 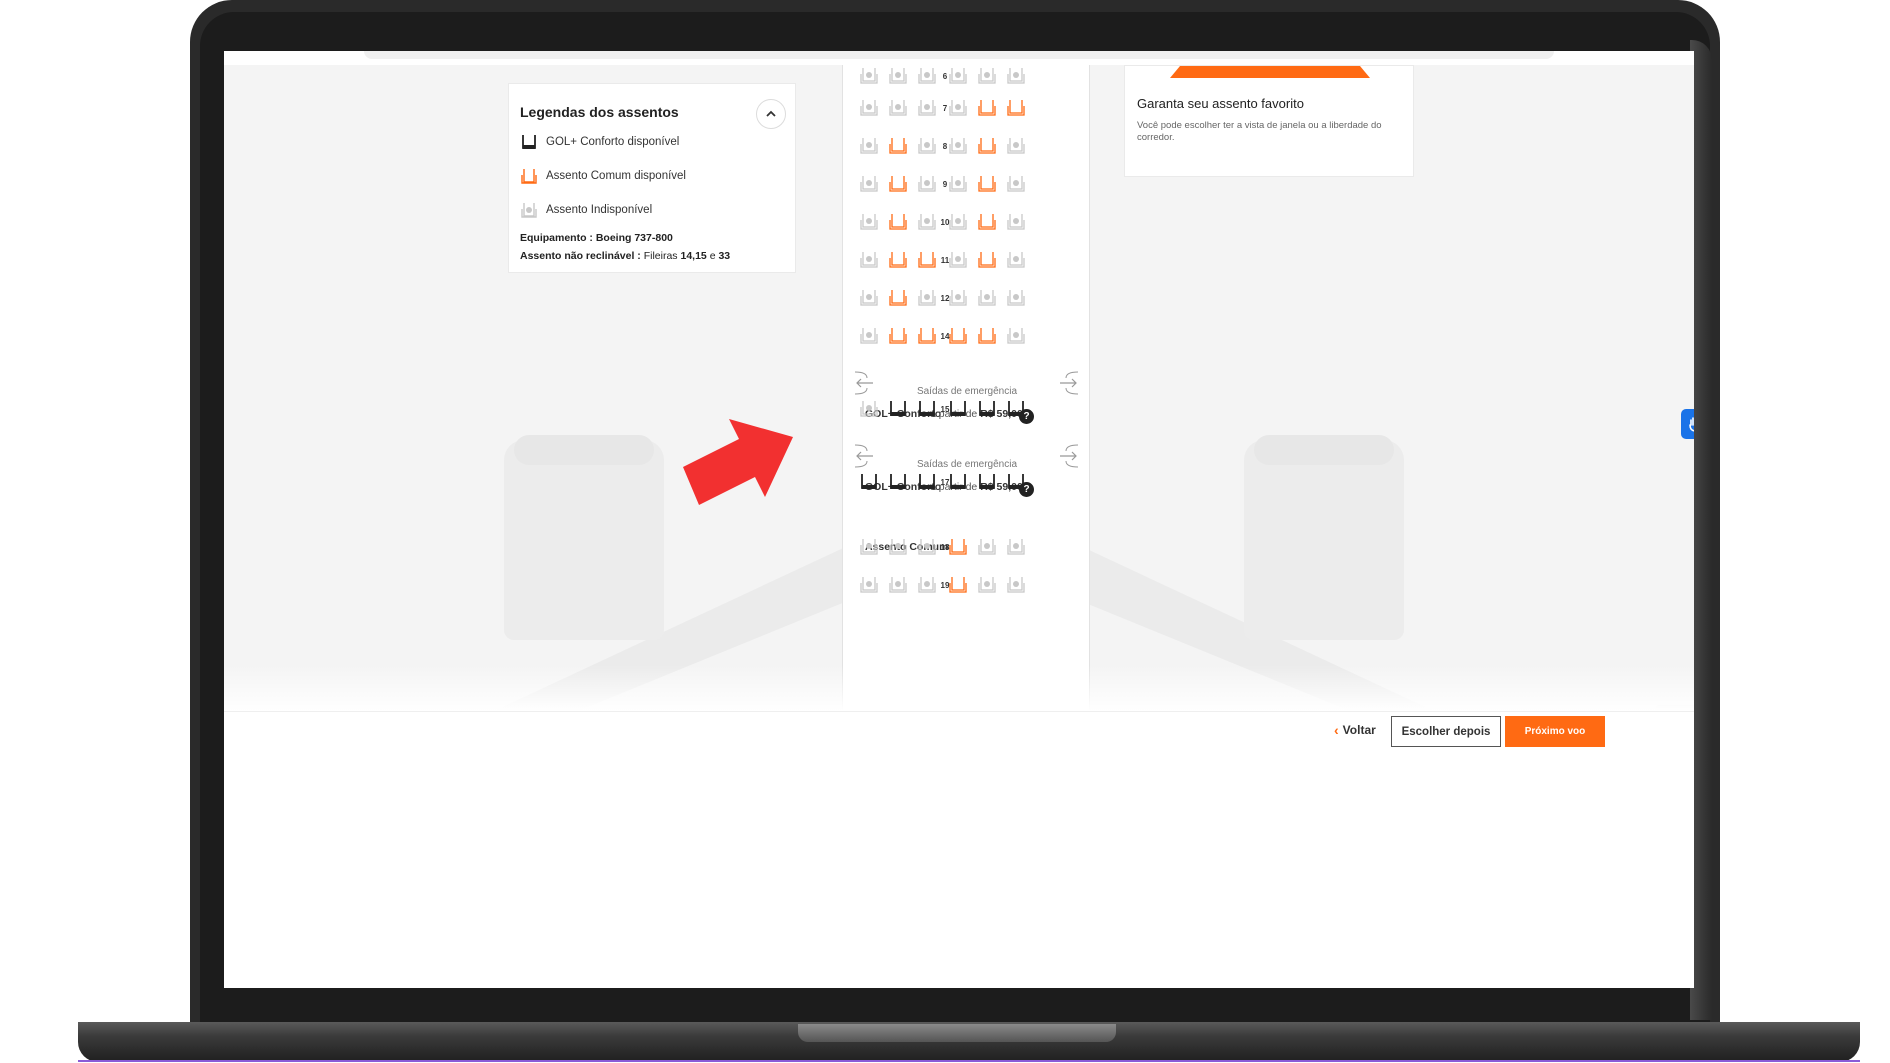 I want to click on row-number: 11, so click(x=945, y=260).